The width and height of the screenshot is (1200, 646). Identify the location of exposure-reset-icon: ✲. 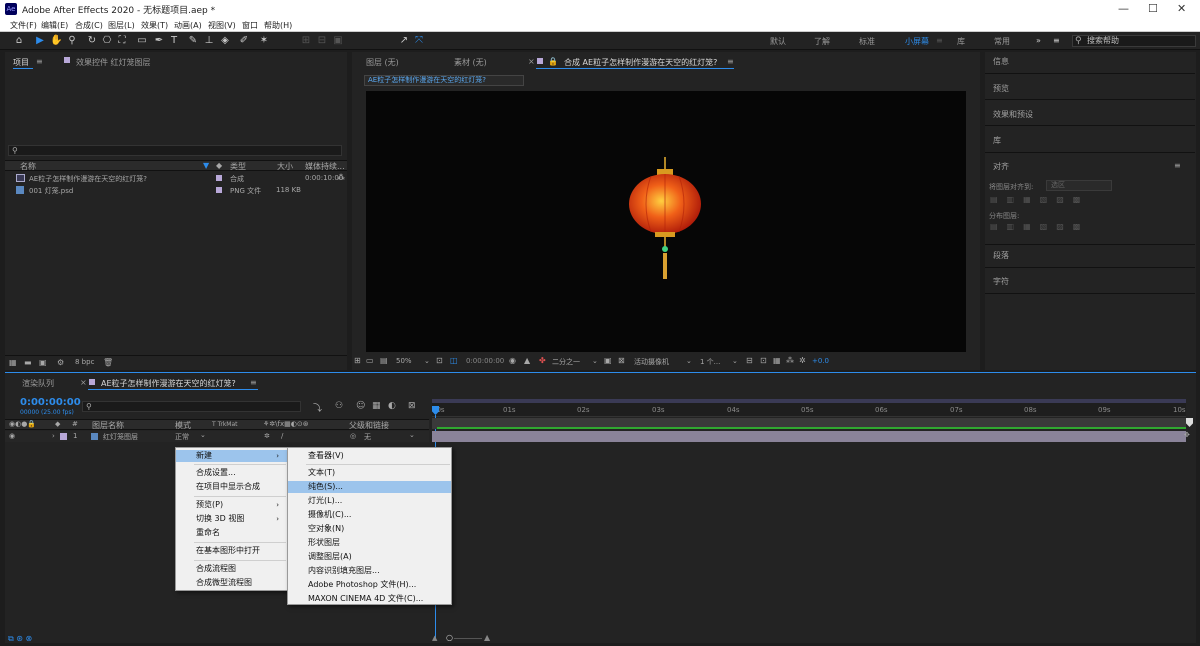
(802, 360).